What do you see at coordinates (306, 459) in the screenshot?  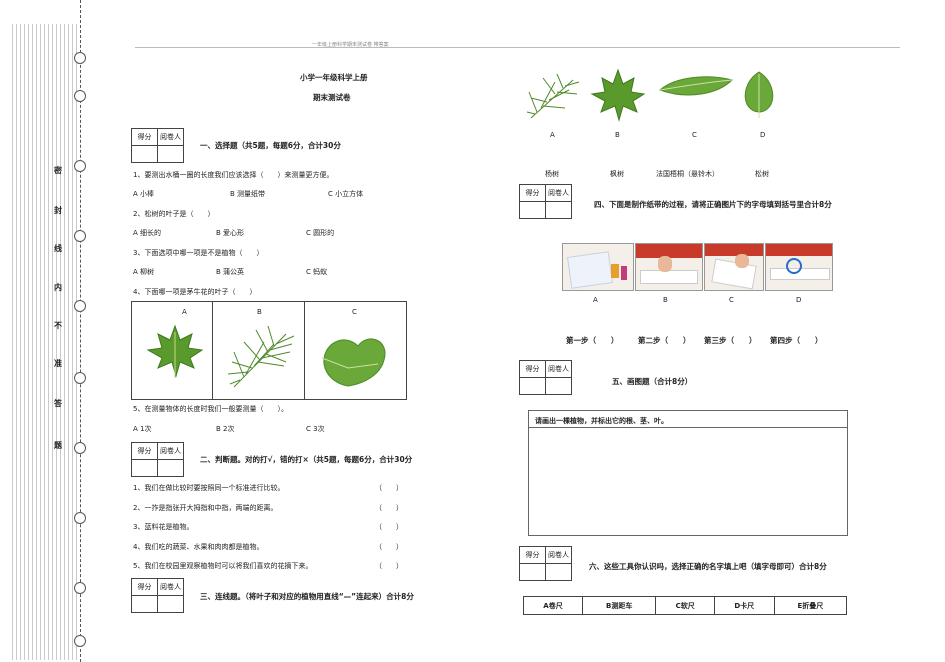 I see `section2-heading: 二、判断题。对的打√，错的打×（共5题，每题6分，合计30分` at bounding box center [306, 459].